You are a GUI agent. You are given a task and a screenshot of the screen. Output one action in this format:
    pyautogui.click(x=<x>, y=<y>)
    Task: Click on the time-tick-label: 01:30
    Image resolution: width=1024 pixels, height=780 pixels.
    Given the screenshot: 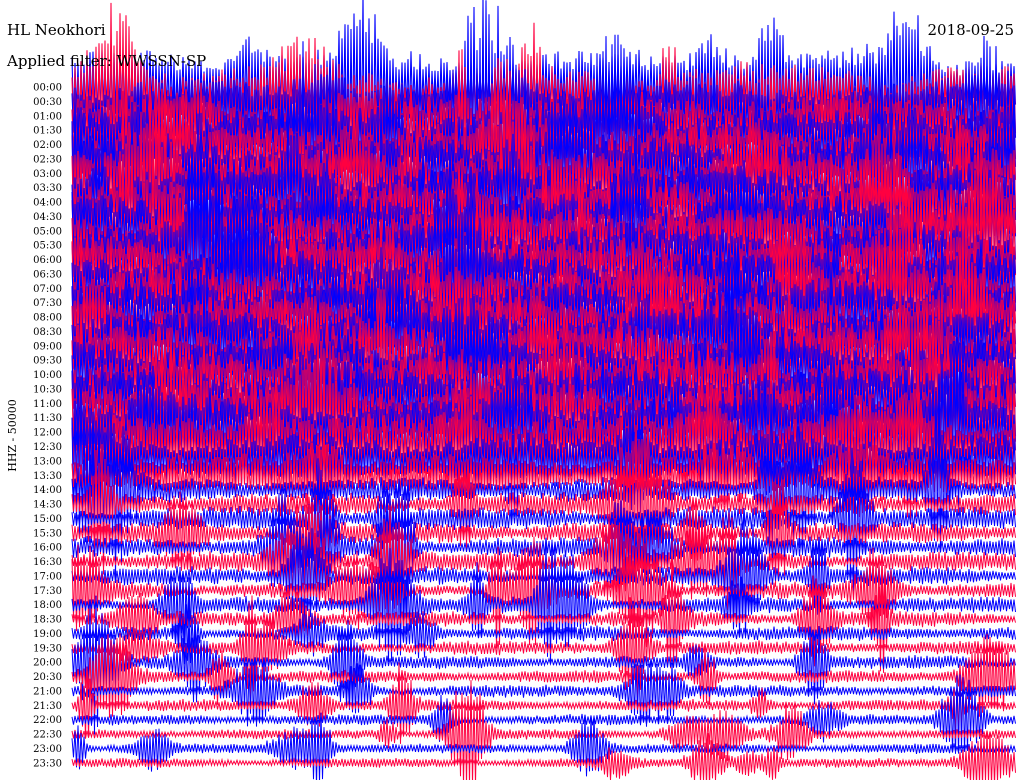 What is the action you would take?
    pyautogui.click(x=47, y=131)
    